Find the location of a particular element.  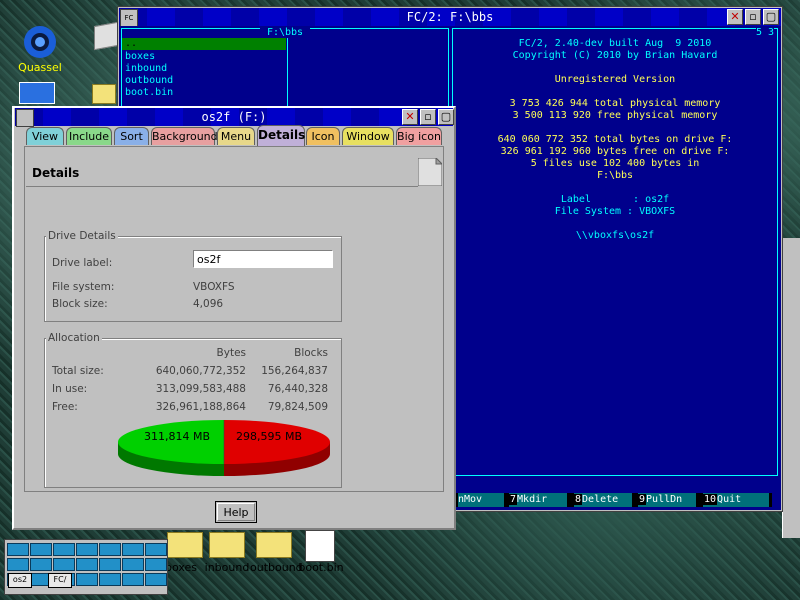

fc-file-list: .. boxes inbound outbound boot.bin is located at coordinates (204, 70).